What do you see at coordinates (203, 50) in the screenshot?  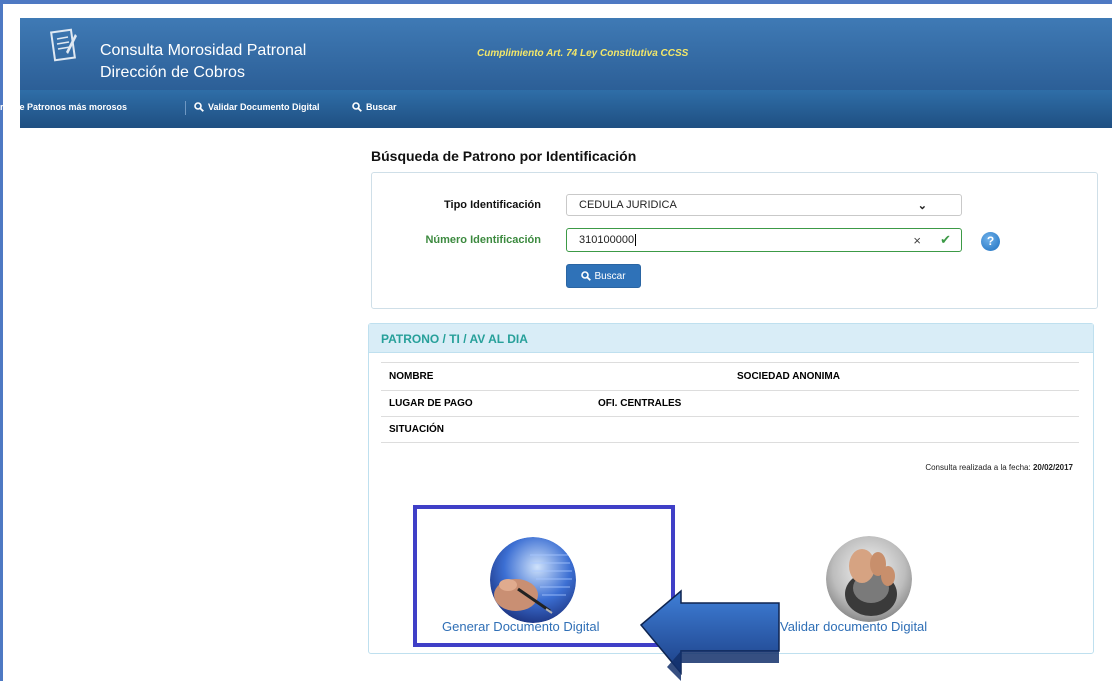 I see `app-title: Consulta Morosidad Patronal` at bounding box center [203, 50].